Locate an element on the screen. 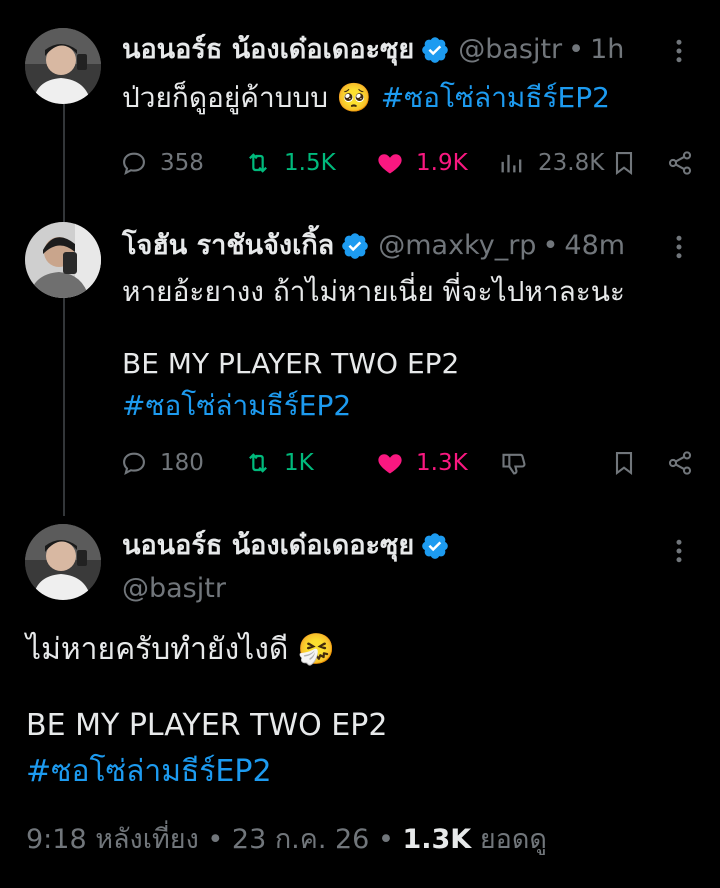  timestamp: 1h is located at coordinates (607, 50).